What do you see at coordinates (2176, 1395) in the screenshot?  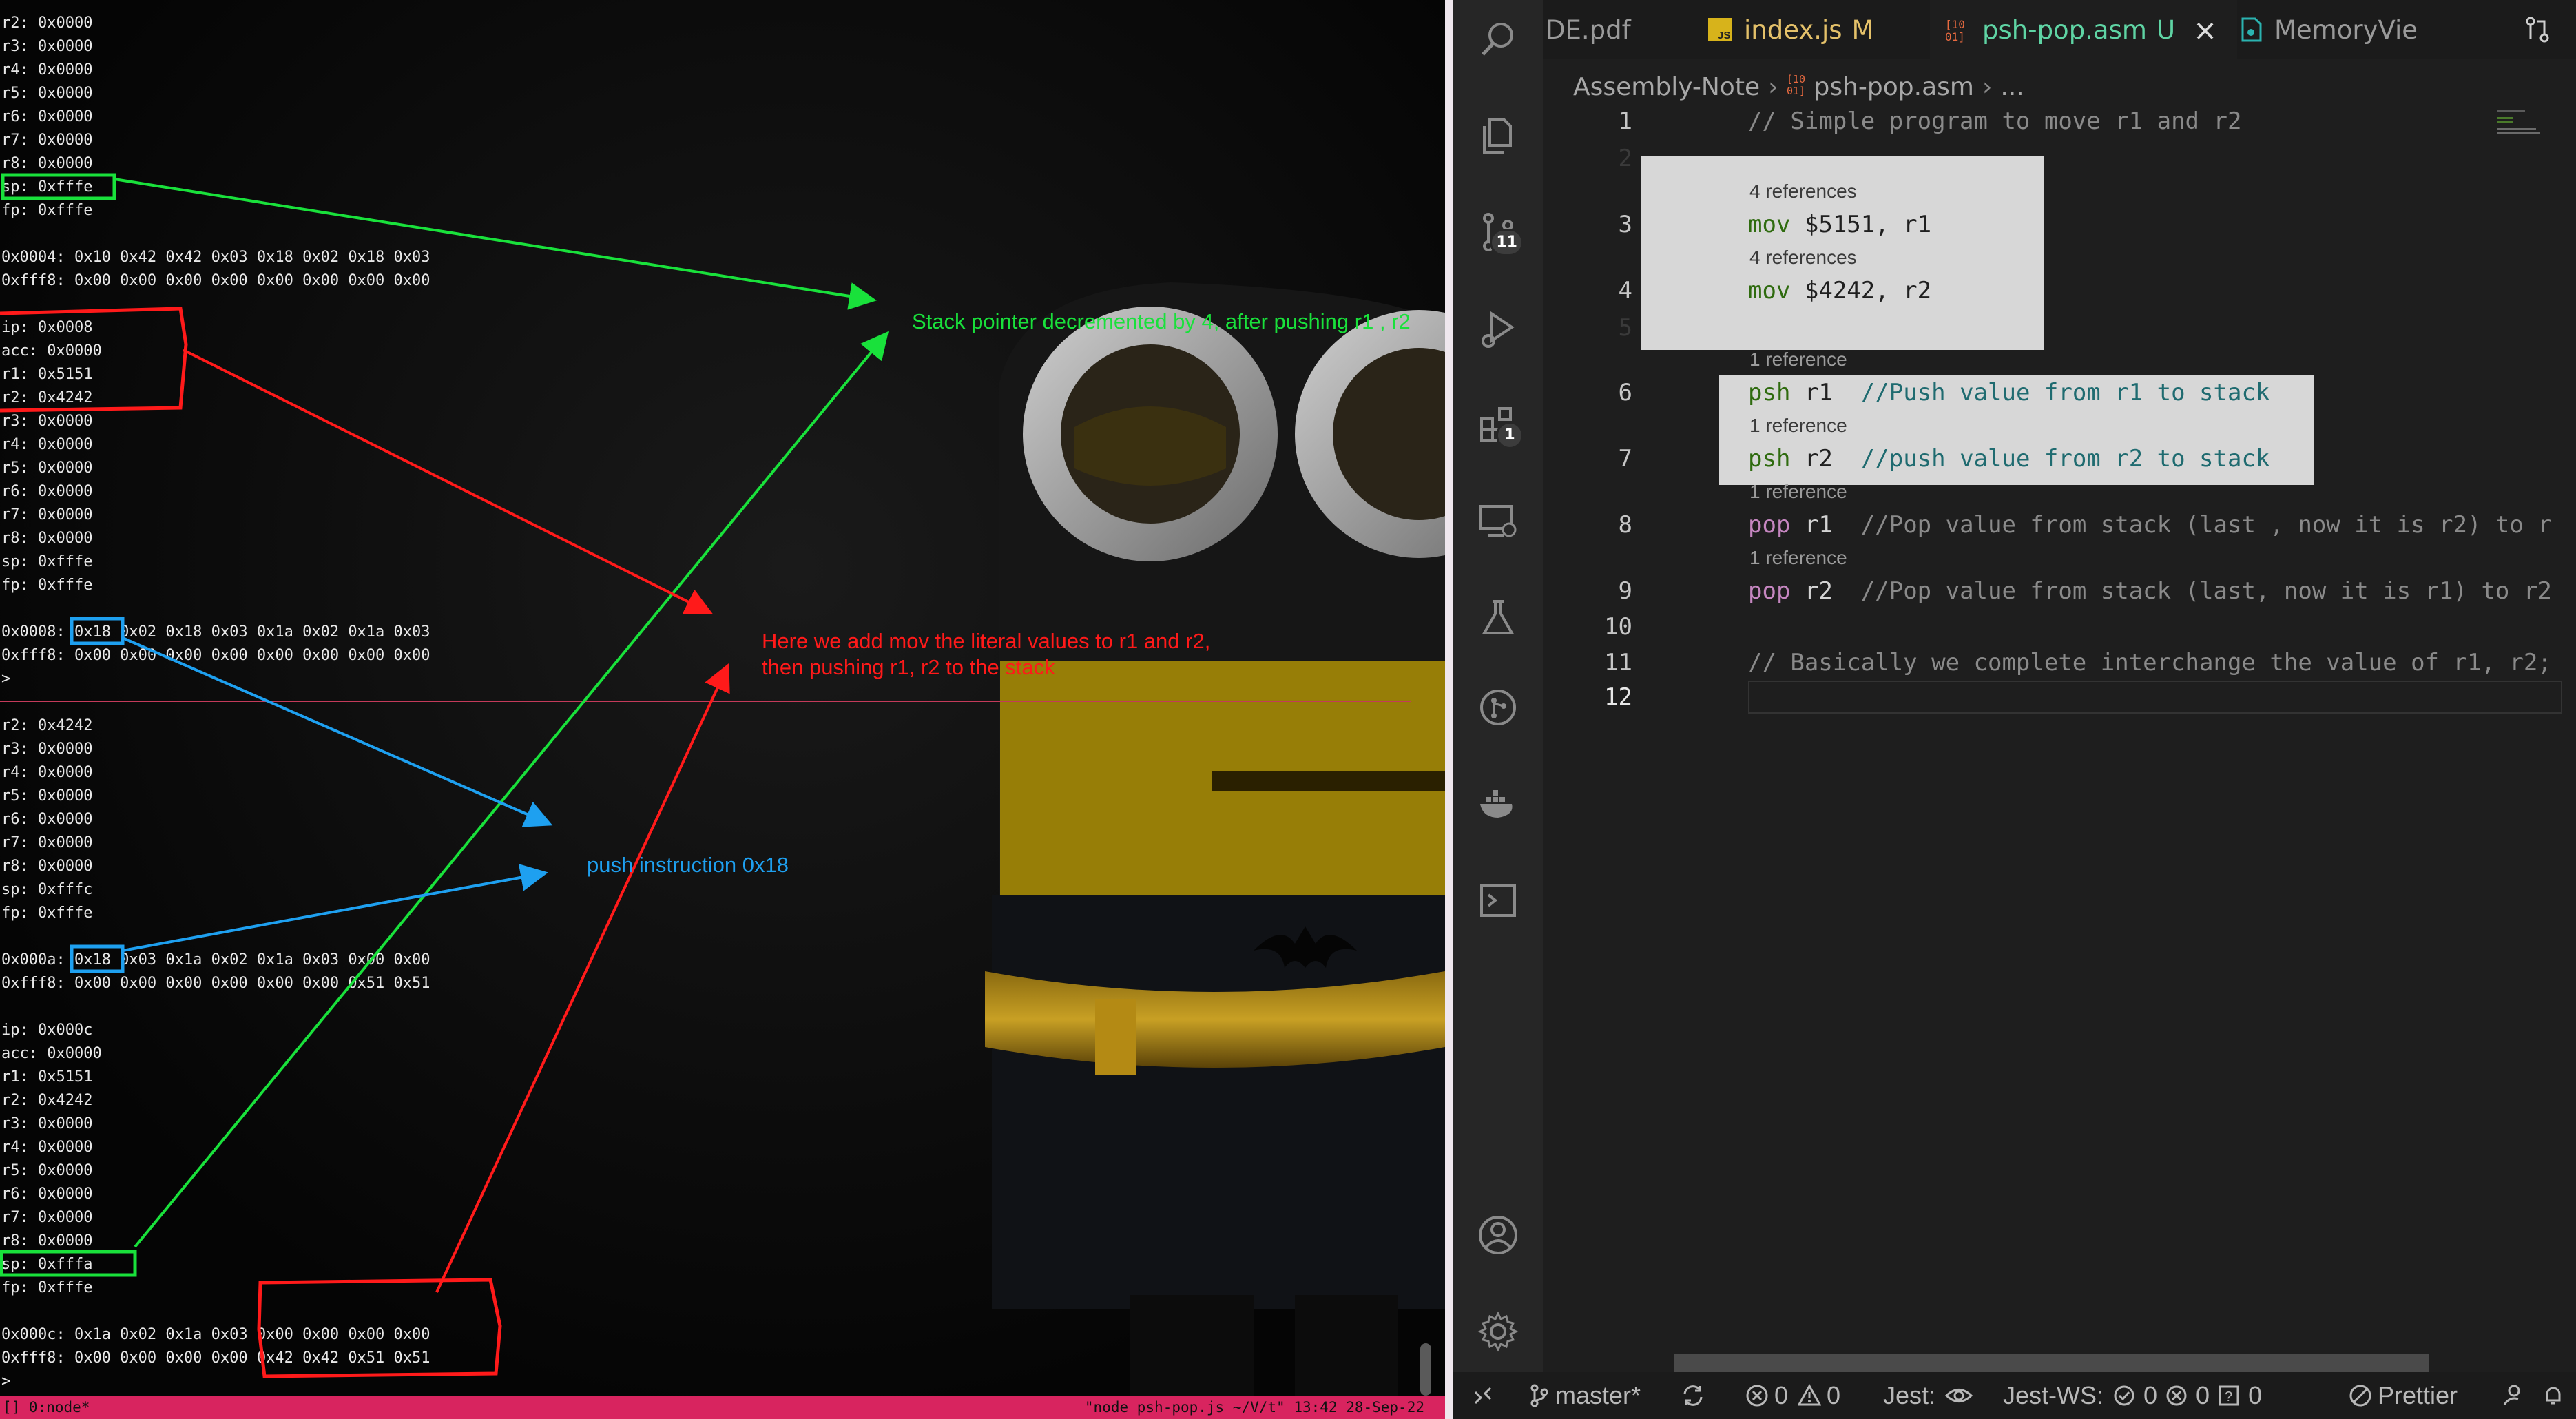 I see `fail-x-icon` at bounding box center [2176, 1395].